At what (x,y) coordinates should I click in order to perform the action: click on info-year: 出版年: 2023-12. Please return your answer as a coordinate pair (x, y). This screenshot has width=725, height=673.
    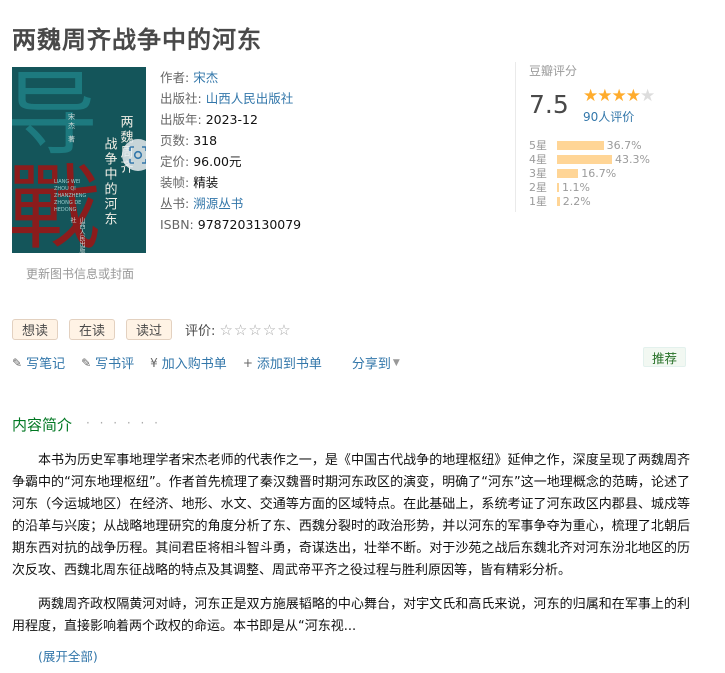
    Looking at the image, I should click on (209, 119).